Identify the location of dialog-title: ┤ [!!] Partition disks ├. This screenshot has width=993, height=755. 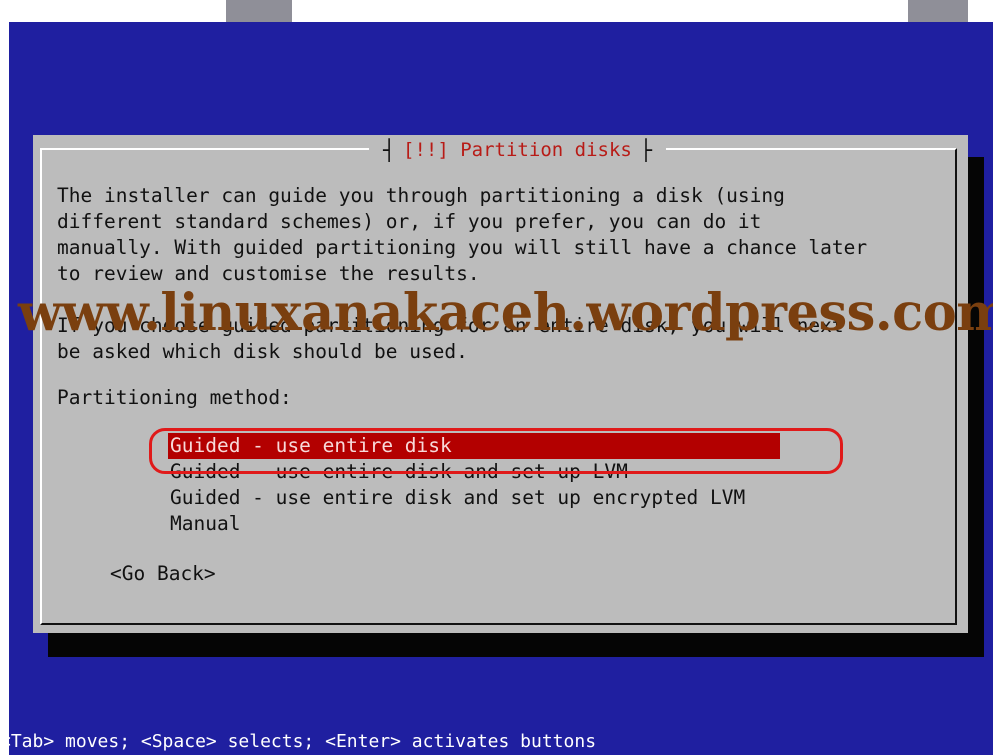
(517, 150).